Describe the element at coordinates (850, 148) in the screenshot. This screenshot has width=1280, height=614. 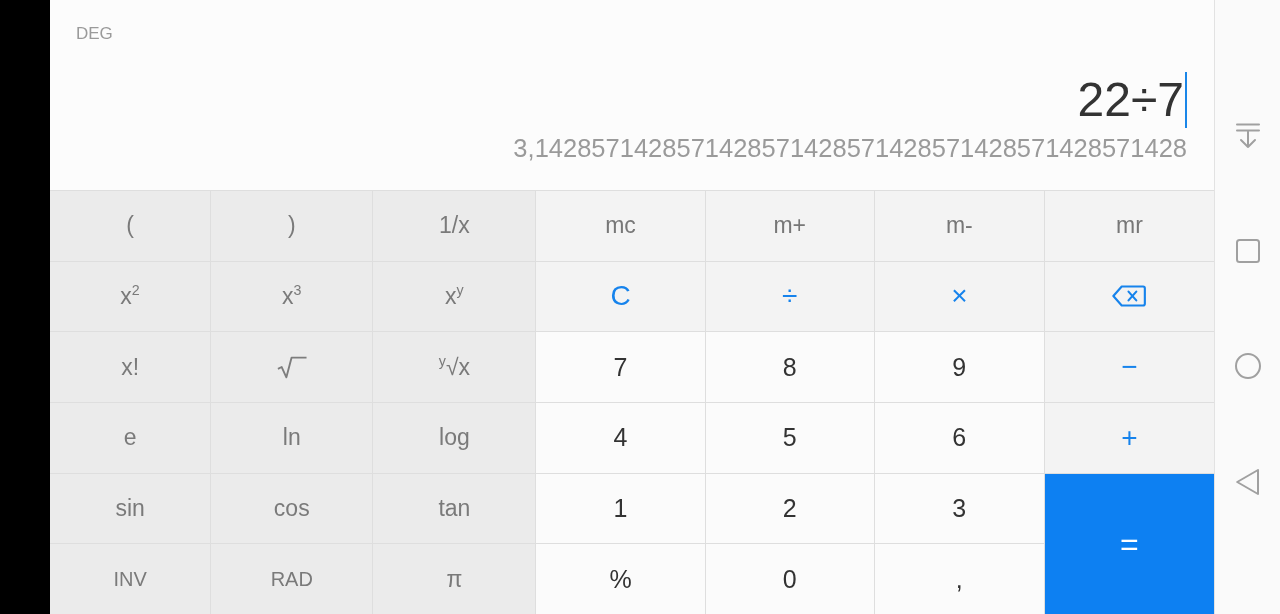
I see `result-text: 3,1428571428571428571428571428571428571428571428` at that location.